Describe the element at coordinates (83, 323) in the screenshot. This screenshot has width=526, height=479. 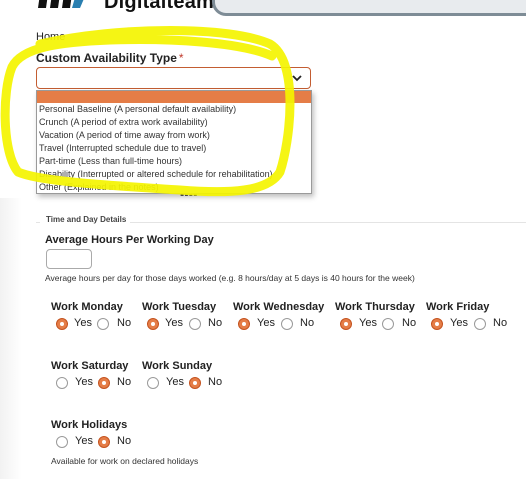
I see `work-monday-yes-label: Yes` at that location.